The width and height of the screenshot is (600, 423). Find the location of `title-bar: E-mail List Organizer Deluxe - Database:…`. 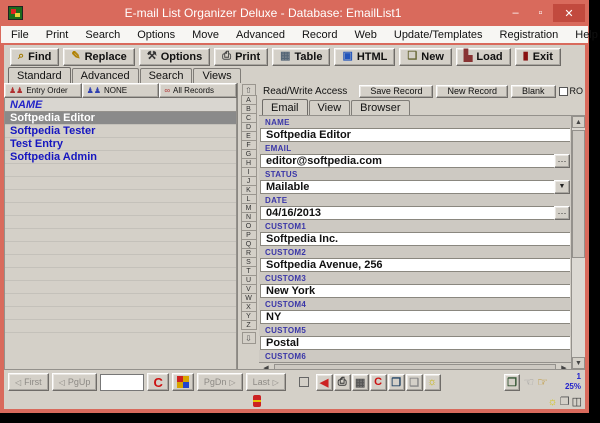

title-bar: E-mail List Organizer Deluxe - Database:… is located at coordinates (294, 13).